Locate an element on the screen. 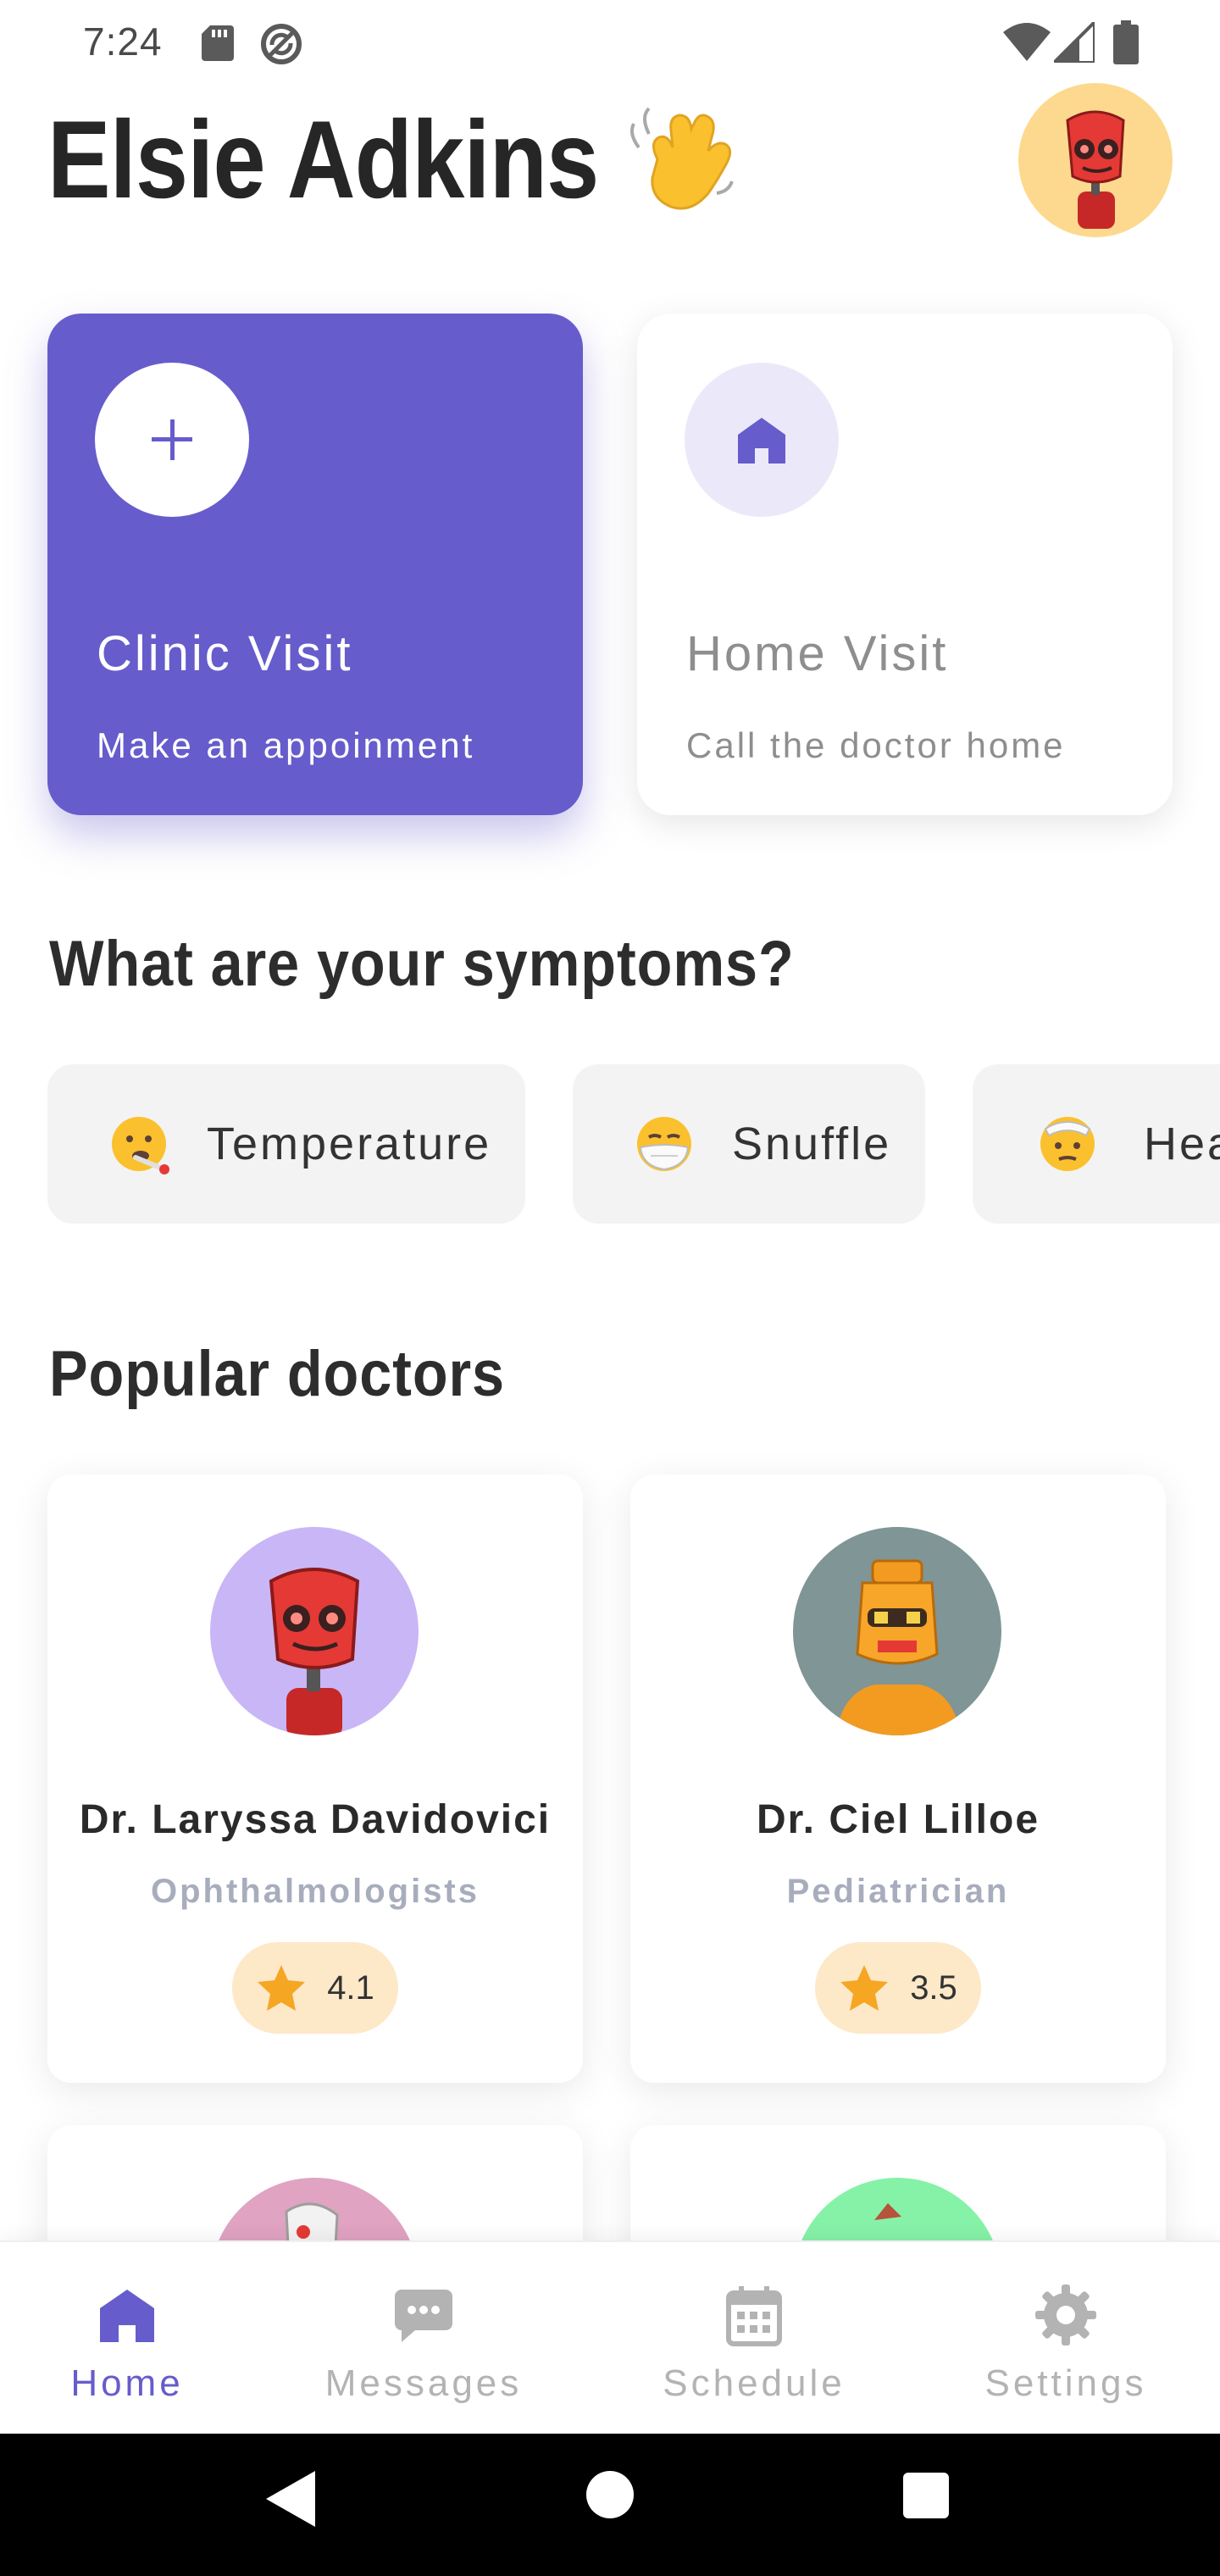 The image size is (1220, 2576). face-with-mask-icon is located at coordinates (664, 1144).